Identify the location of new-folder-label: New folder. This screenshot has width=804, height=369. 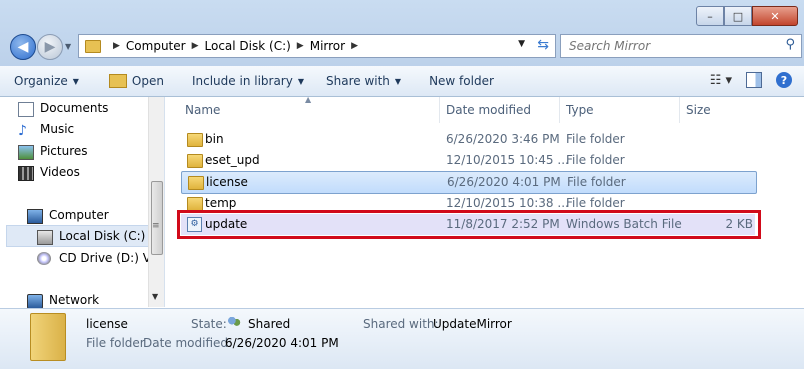
(461, 81).